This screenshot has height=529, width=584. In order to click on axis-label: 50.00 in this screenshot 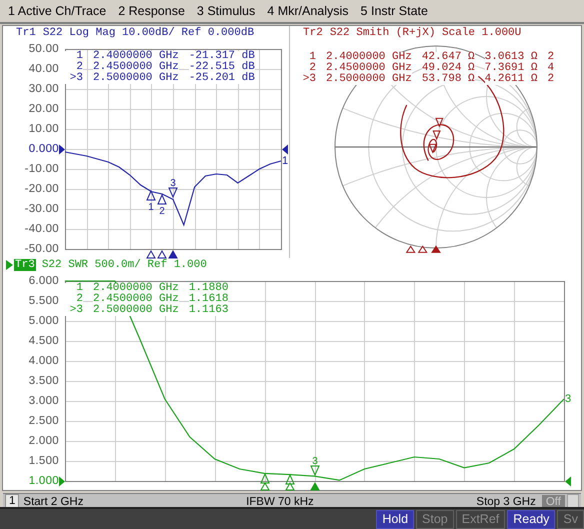, I will do `click(43, 49)`.